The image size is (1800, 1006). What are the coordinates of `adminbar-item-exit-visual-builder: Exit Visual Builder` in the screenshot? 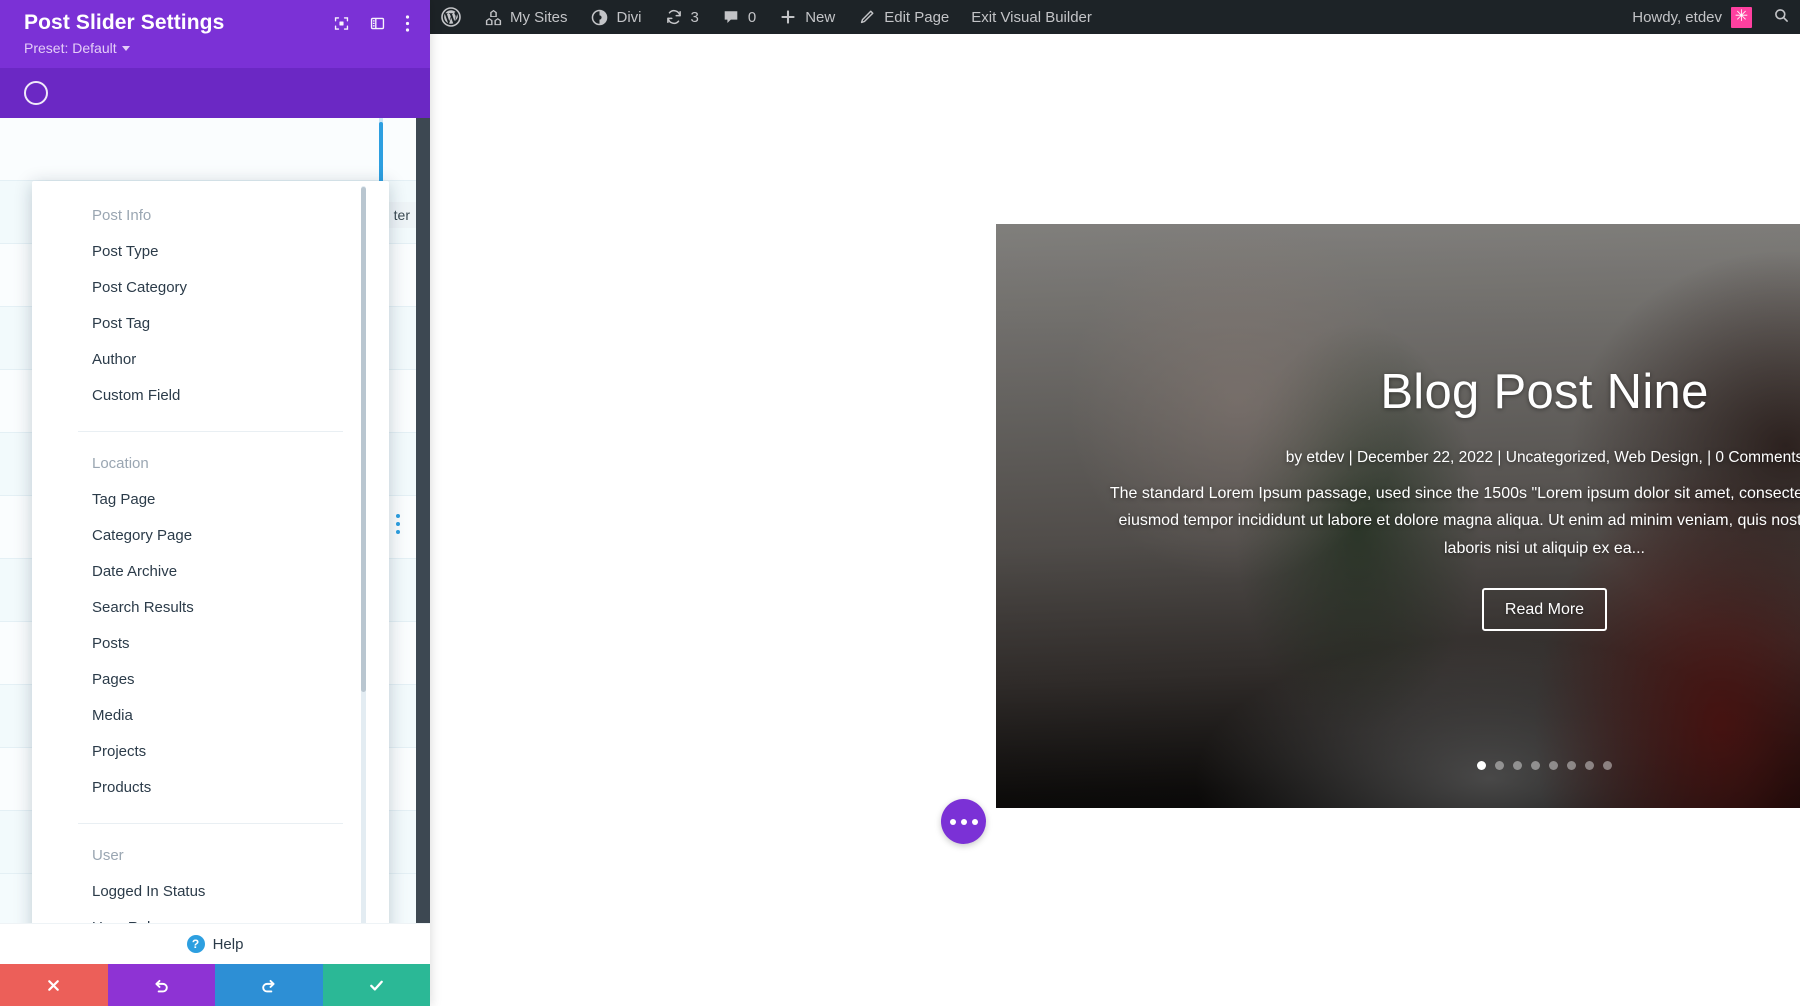 It's located at (1031, 17).